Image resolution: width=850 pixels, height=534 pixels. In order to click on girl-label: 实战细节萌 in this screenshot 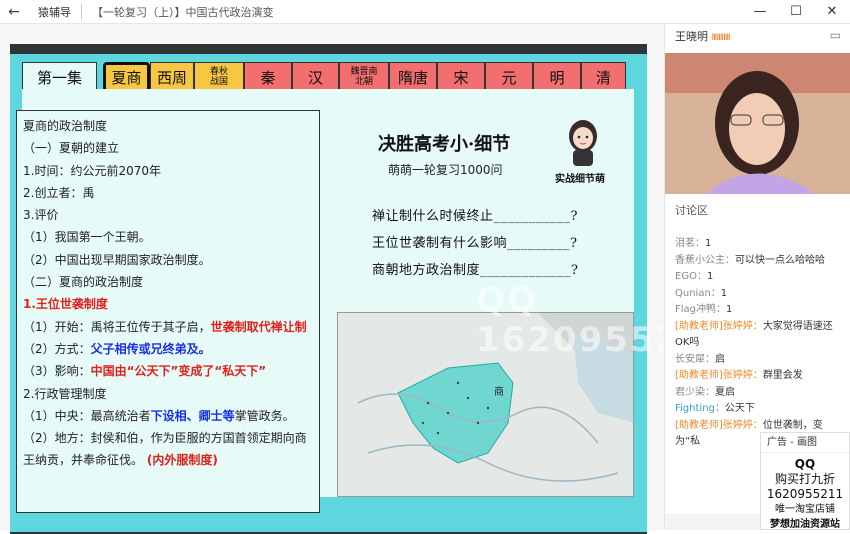, I will do `click(580, 179)`.